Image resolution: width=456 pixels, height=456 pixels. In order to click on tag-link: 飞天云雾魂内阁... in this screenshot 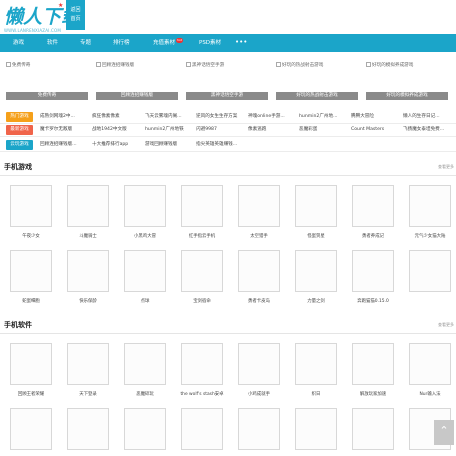, I will do `click(169, 117)`.